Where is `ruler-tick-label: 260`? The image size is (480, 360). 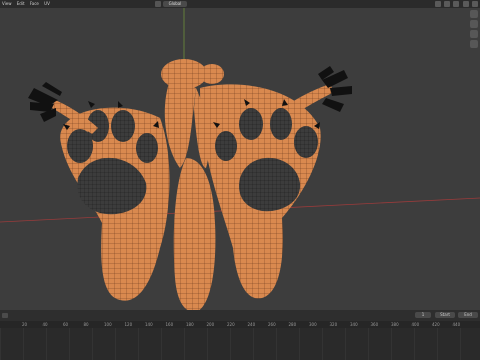 ruler-tick-label: 260 is located at coordinates (272, 324).